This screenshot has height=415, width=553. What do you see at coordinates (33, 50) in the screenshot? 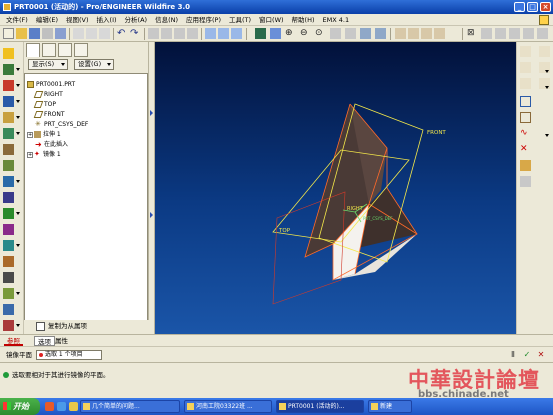
I see `model-tree-tab` at bounding box center [33, 50].